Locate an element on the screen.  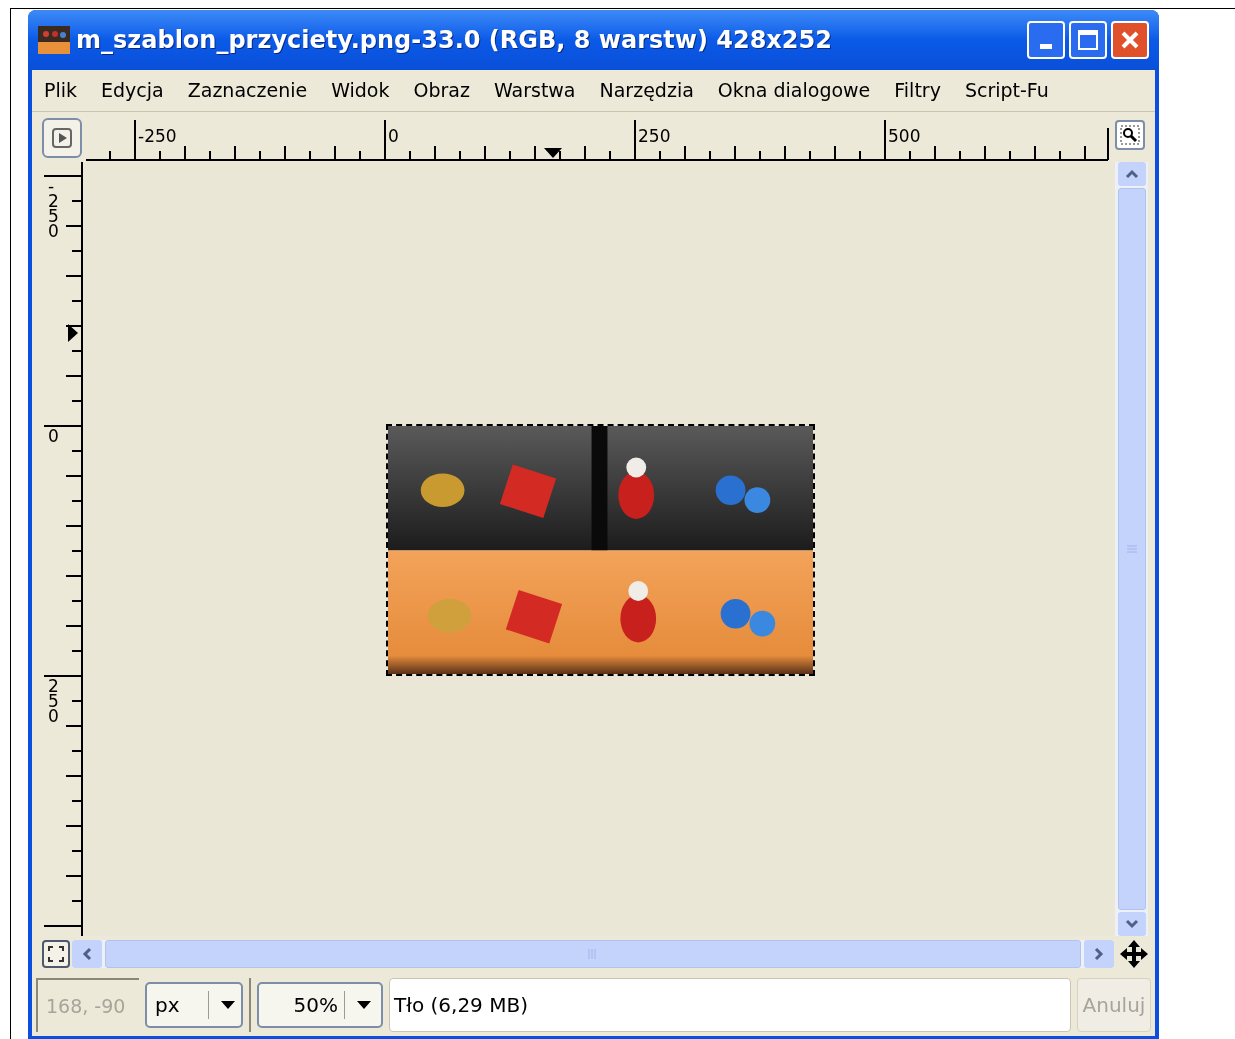
close-button is located at coordinates (1130, 40).